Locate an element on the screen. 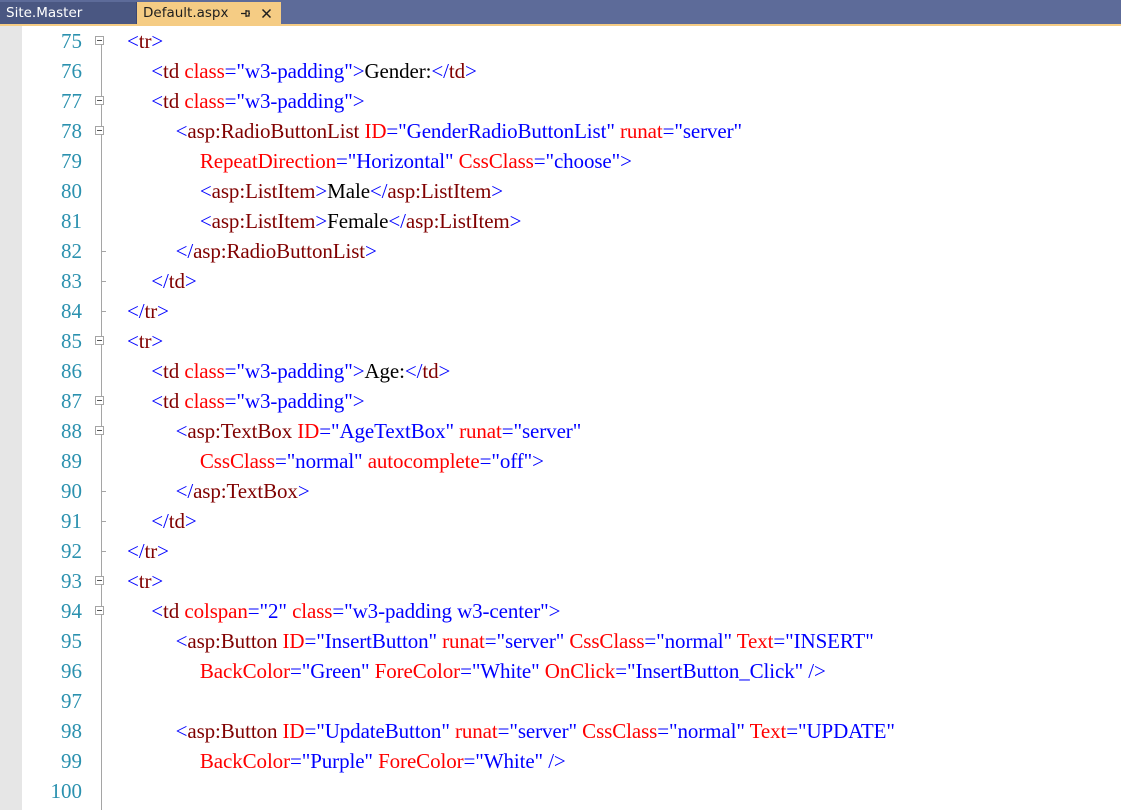 This screenshot has width=1121, height=810. code-text: <tr> is located at coordinates (145, 41).